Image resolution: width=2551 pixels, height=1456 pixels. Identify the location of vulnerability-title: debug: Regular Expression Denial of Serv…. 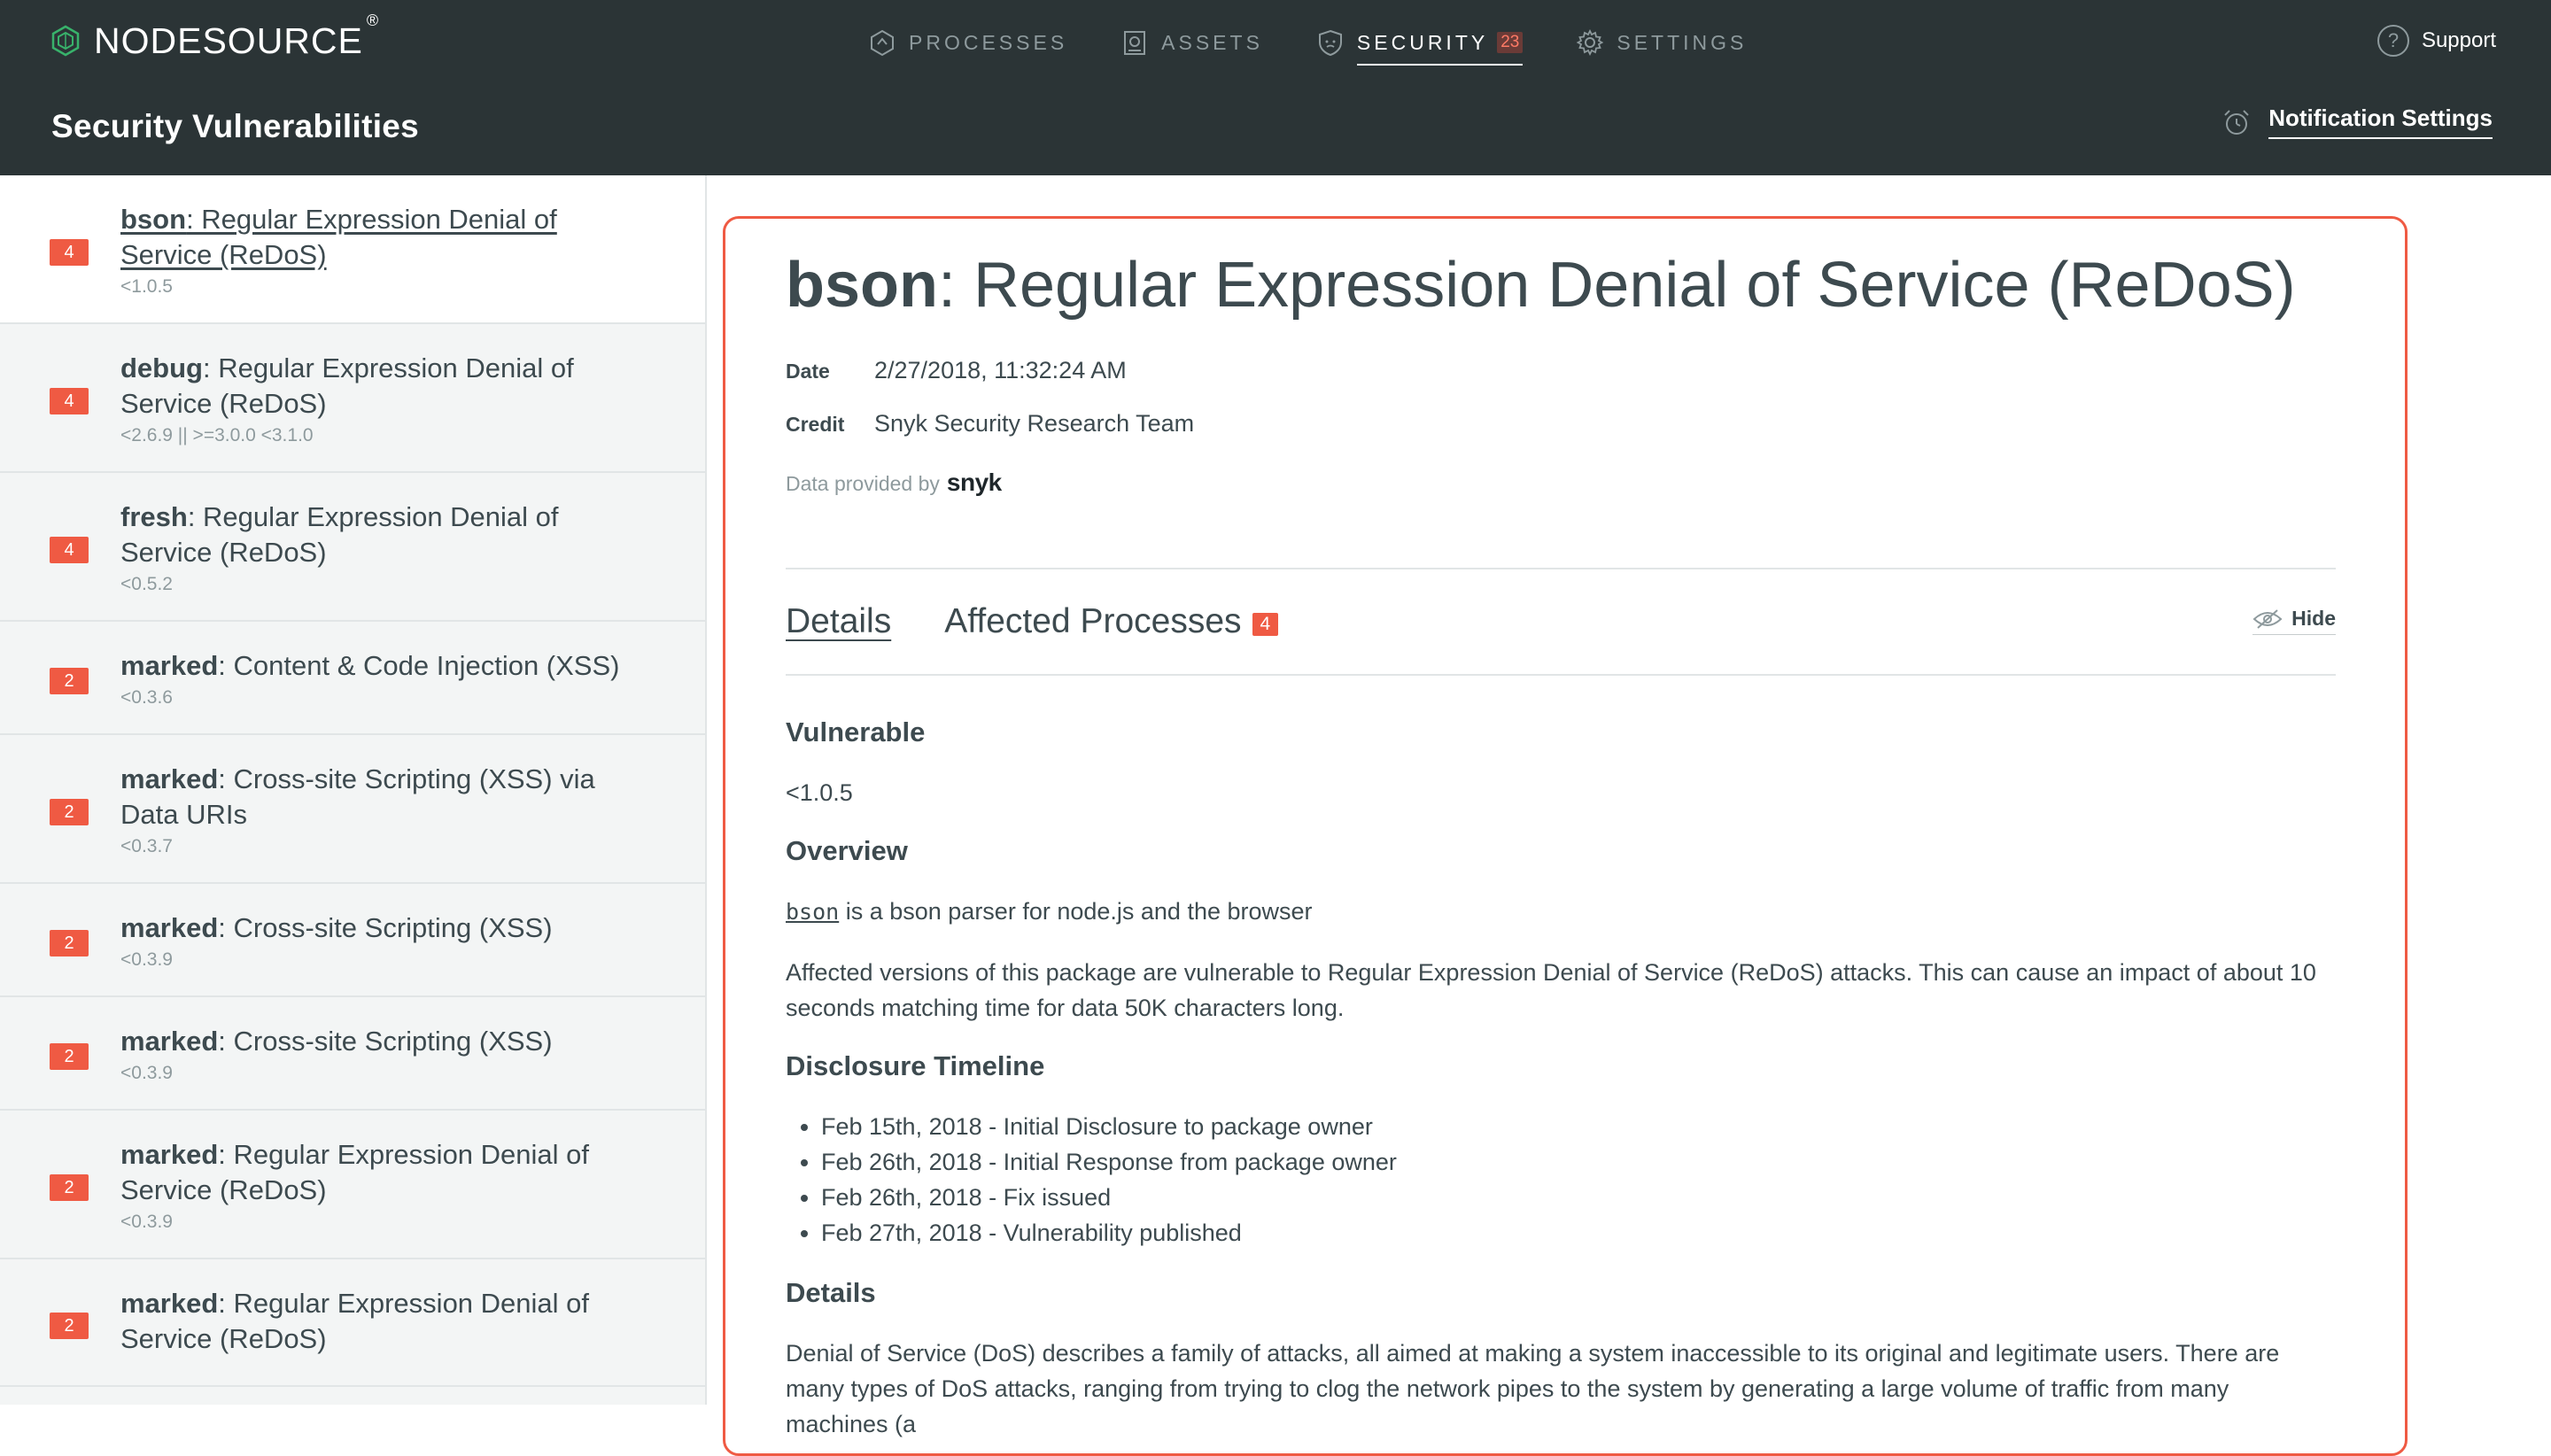
(386, 386).